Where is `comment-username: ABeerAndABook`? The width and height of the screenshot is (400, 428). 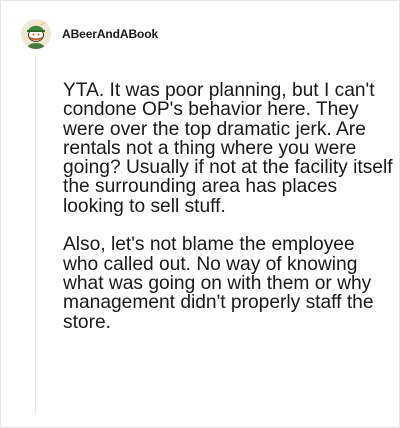
comment-username: ABeerAndABook is located at coordinates (110, 34).